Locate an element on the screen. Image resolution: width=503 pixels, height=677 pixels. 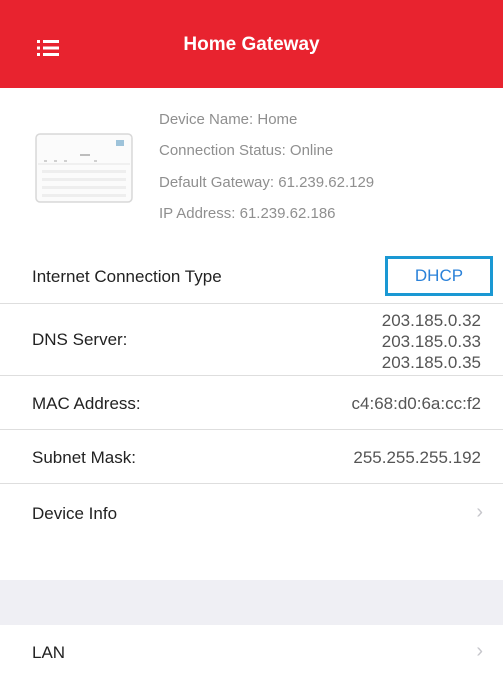
connection-status-text: Connection Status: Online is located at coordinates (246, 150).